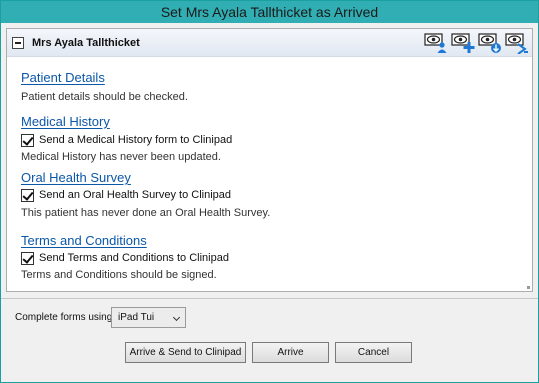  I want to click on patient-header: Mrs Ayala Tallthicket, so click(269, 43).